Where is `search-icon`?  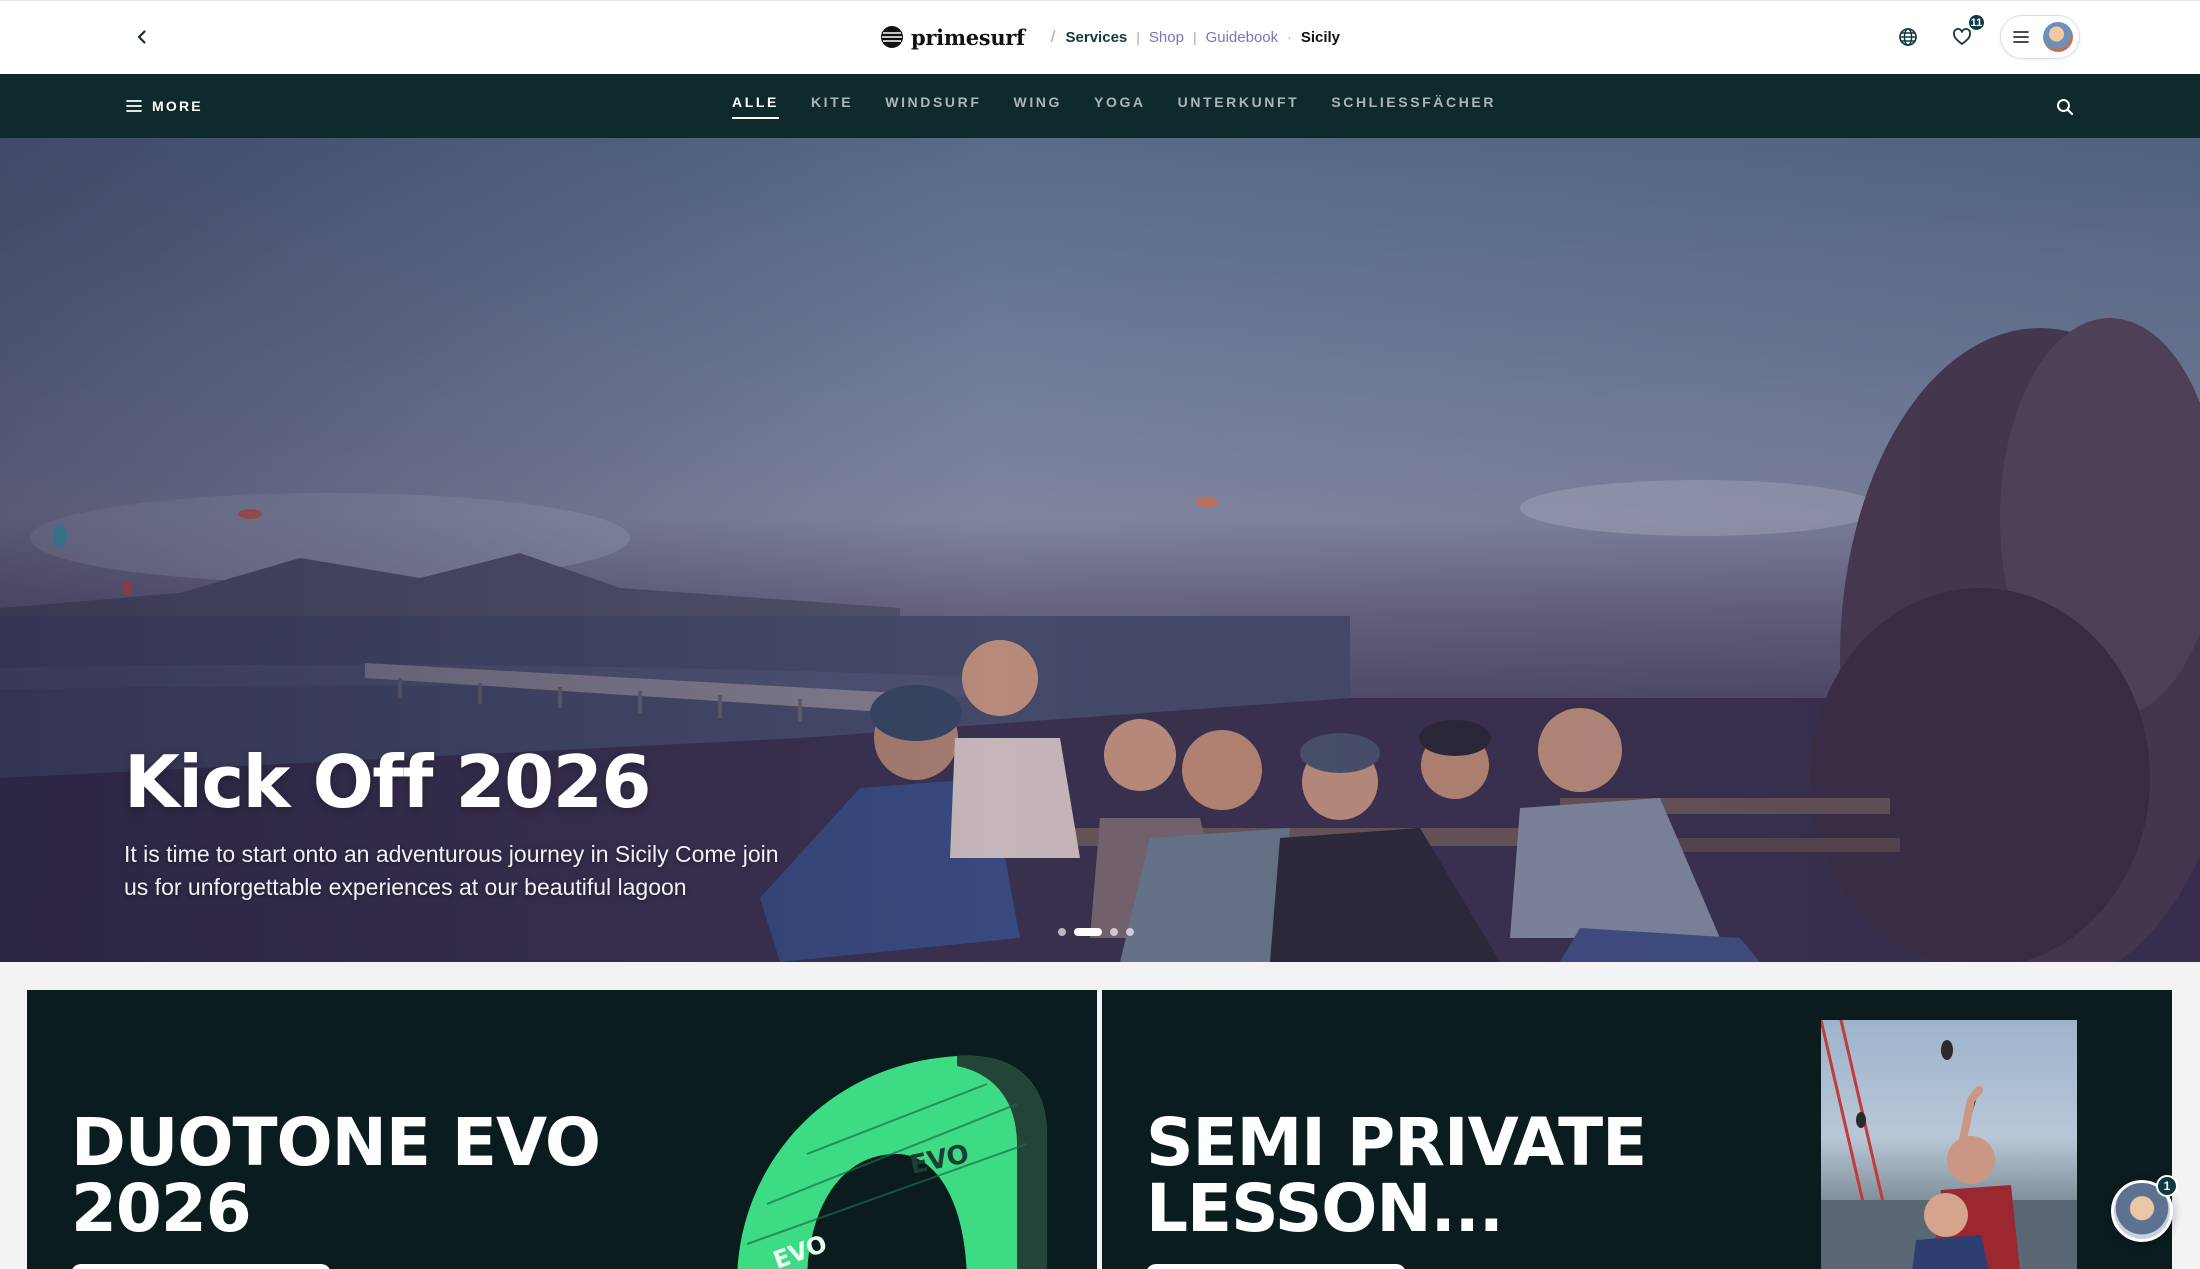
search-icon is located at coordinates (2065, 107).